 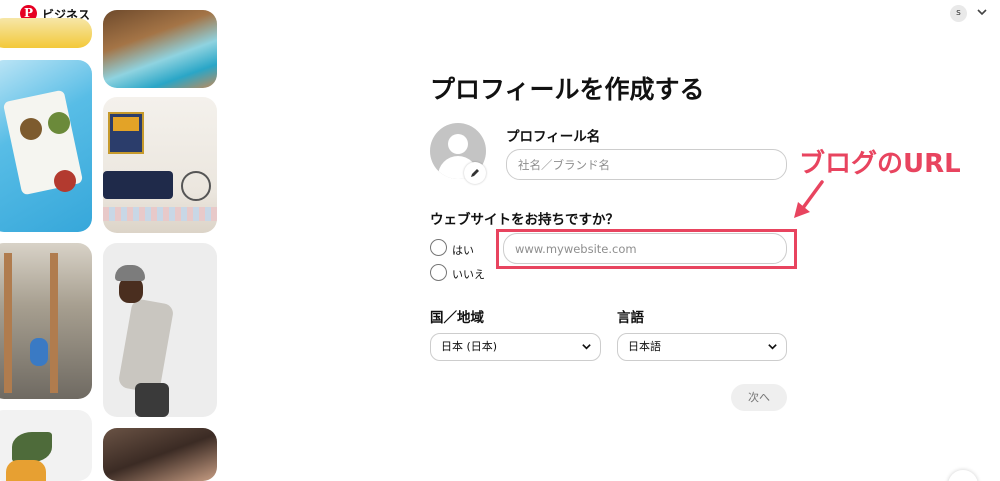 What do you see at coordinates (553, 137) in the screenshot?
I see `profile-name-label: プロフィール名` at bounding box center [553, 137].